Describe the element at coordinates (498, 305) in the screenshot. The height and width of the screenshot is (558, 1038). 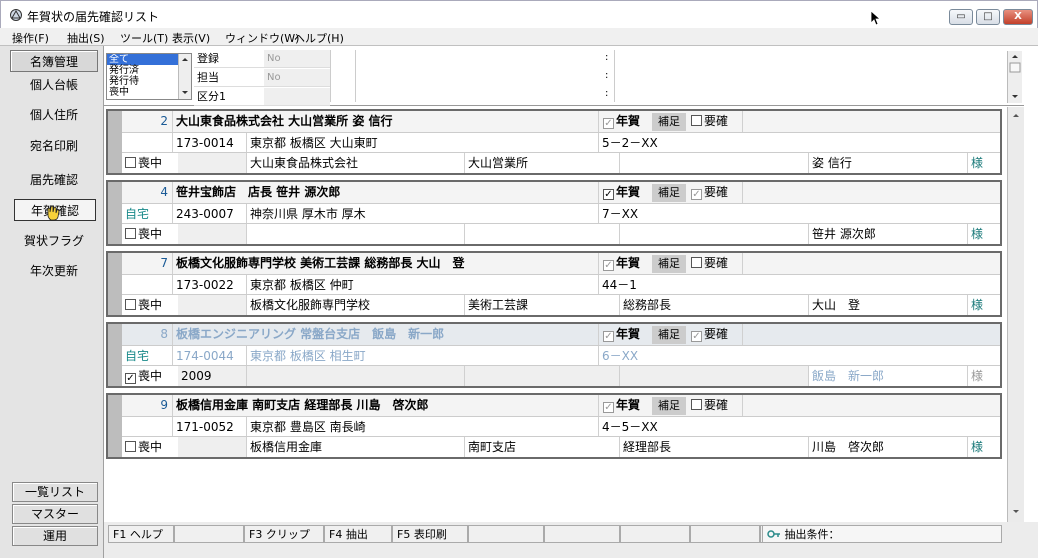
I see `department: 美術工芸課` at that location.